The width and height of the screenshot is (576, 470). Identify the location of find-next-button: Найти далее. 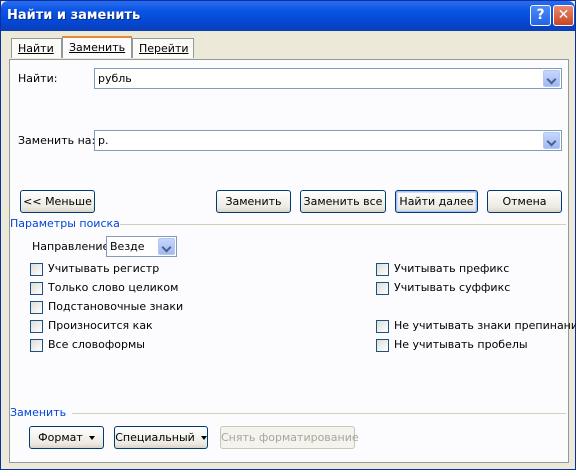
(436, 201).